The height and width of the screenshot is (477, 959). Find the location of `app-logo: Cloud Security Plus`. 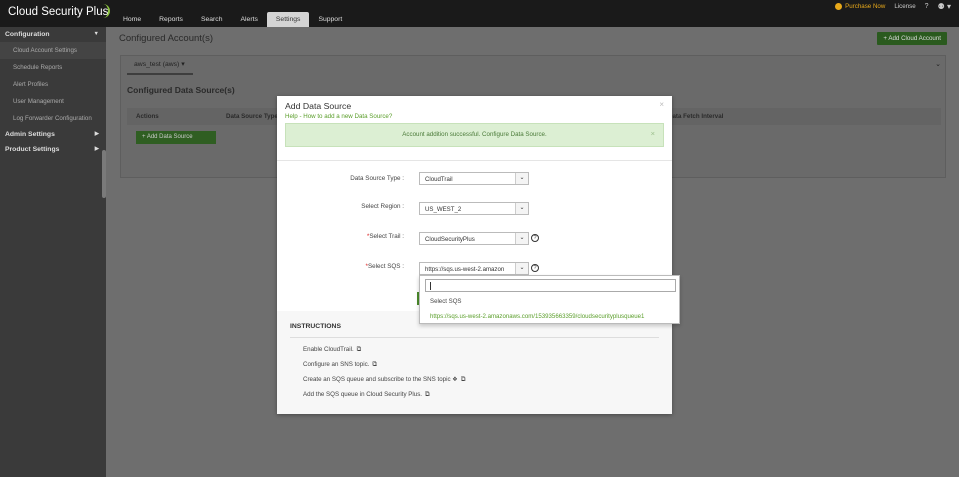

app-logo: Cloud Security Plus is located at coordinates (58, 12).